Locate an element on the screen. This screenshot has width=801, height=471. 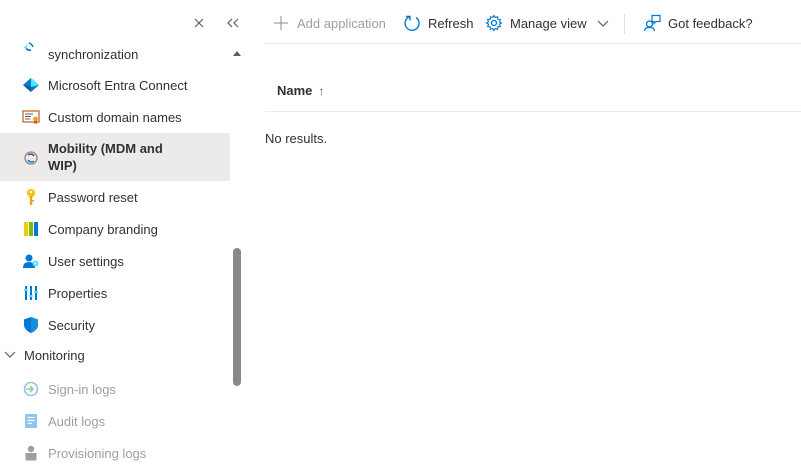
sidebar-item-custom-domain-names: Custom domain names is located at coordinates (115, 117).